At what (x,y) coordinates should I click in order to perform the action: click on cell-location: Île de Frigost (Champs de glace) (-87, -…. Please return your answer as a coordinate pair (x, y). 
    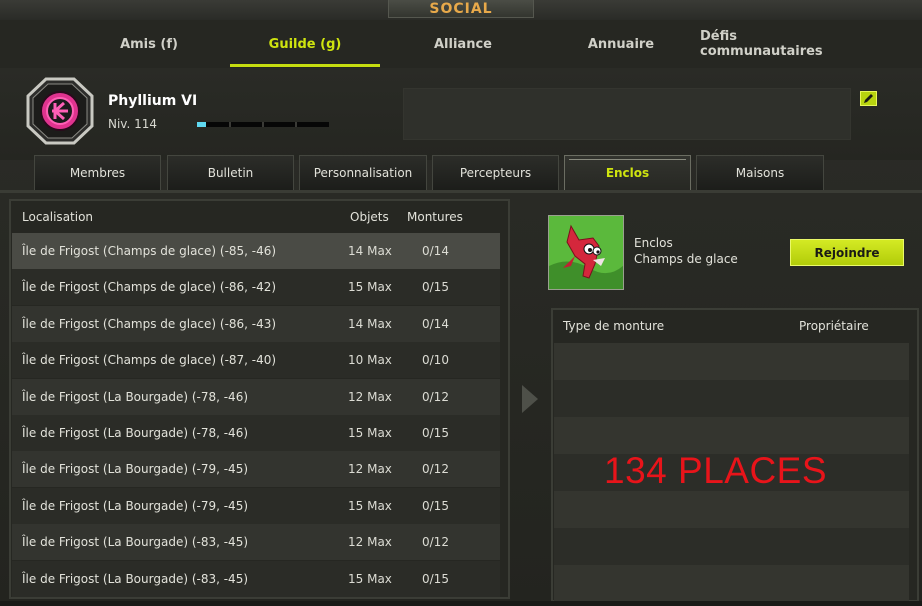
    Looking at the image, I should click on (149, 360).